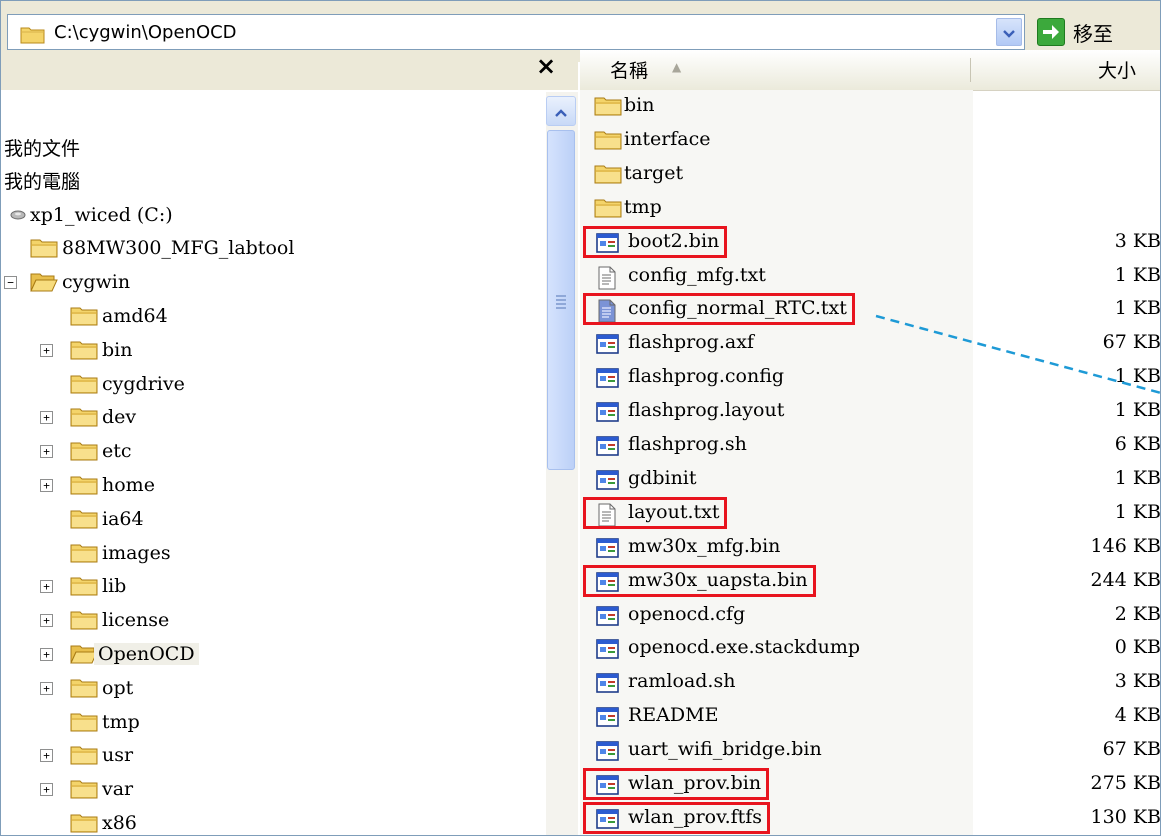 The height and width of the screenshot is (836, 1161). I want to click on tree-item-label: opt, so click(118, 687).